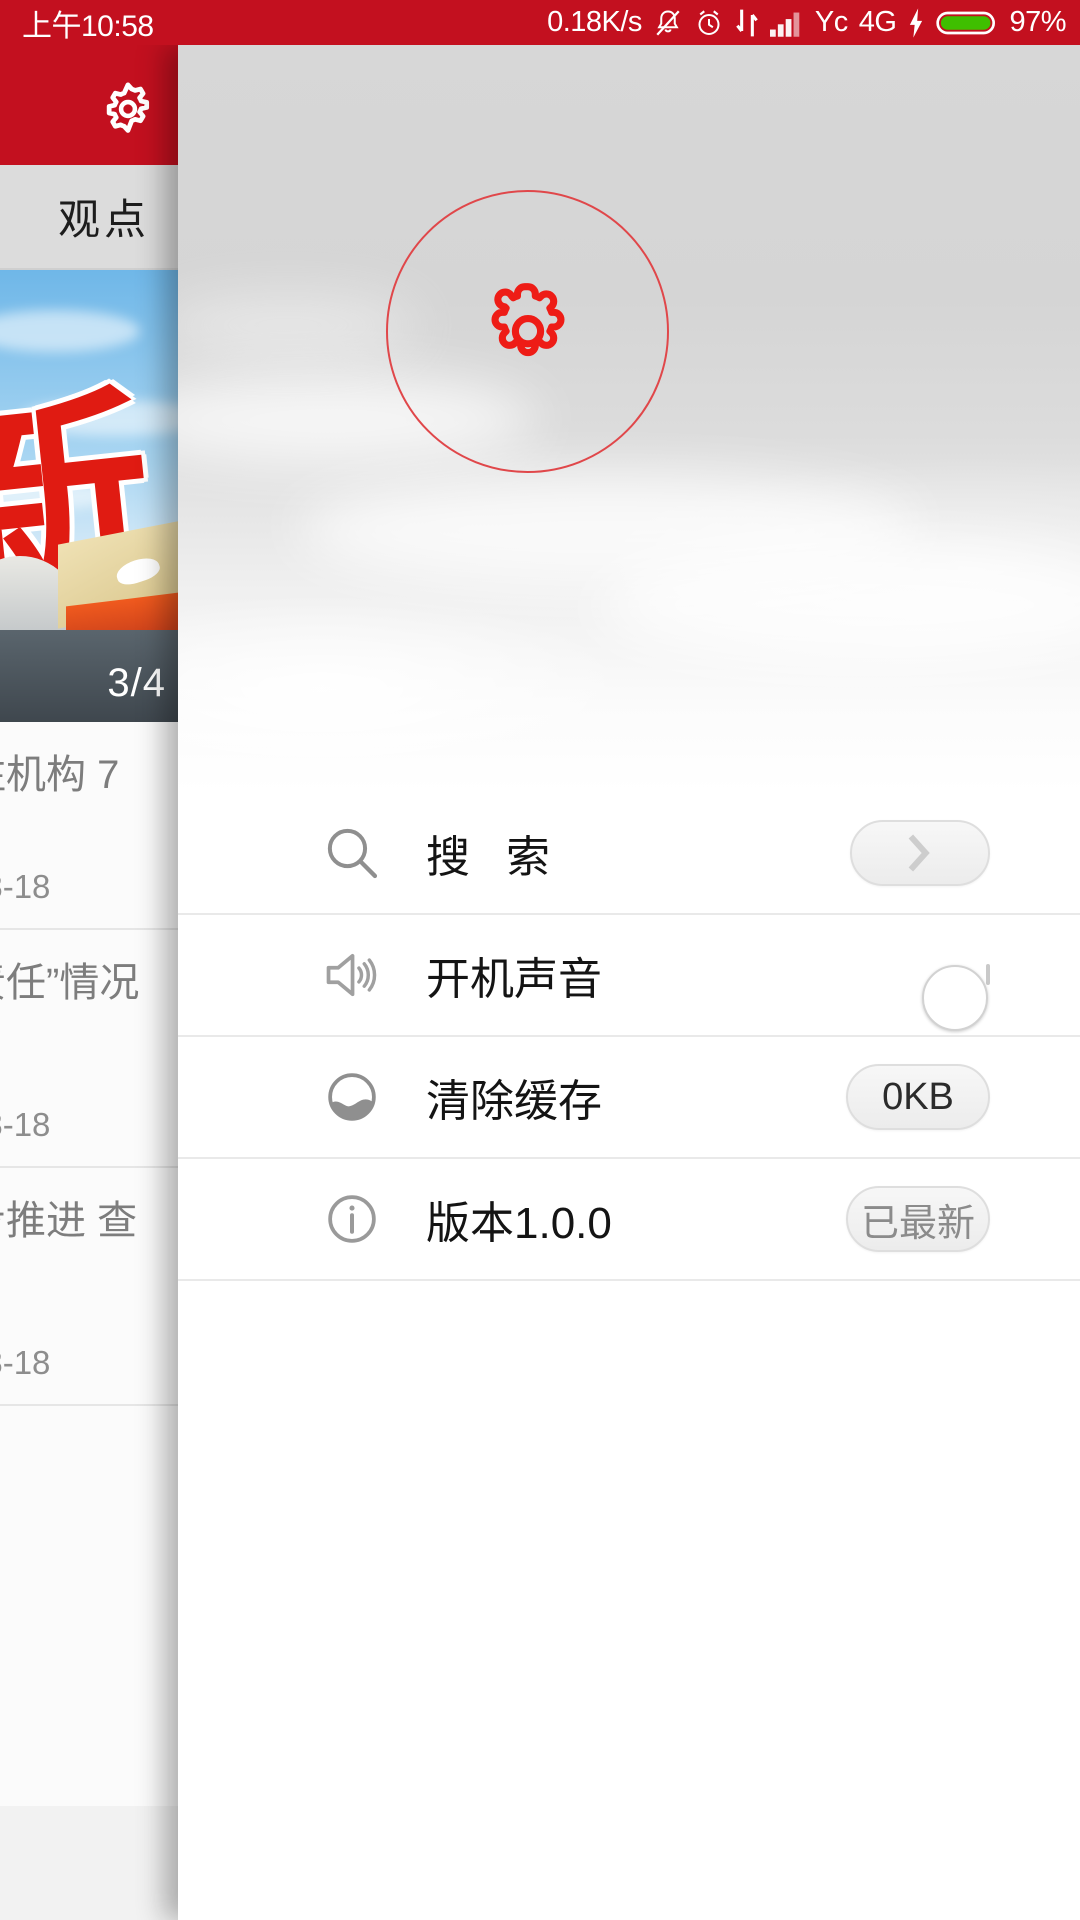  I want to click on signal-bars-icon, so click(784, 24).